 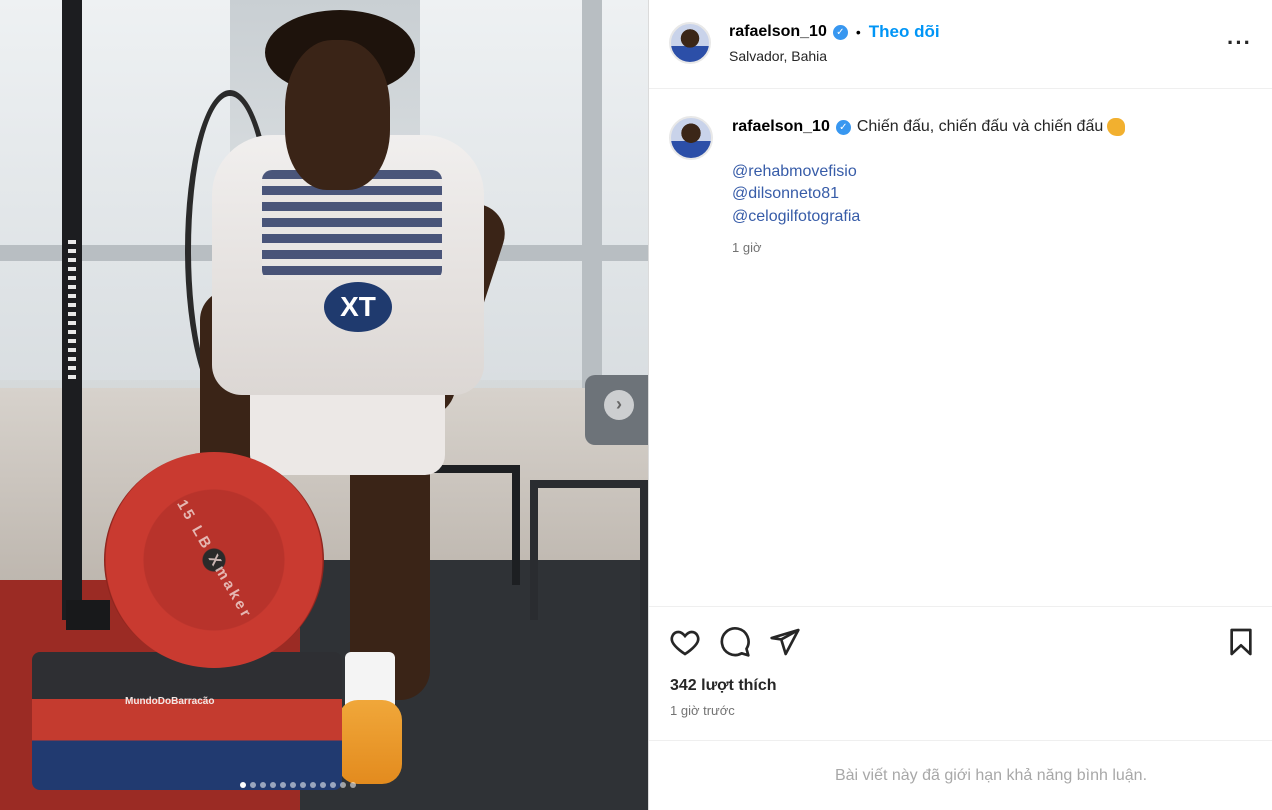 What do you see at coordinates (778, 56) in the screenshot?
I see `location-link: Salvador, Bahia` at bounding box center [778, 56].